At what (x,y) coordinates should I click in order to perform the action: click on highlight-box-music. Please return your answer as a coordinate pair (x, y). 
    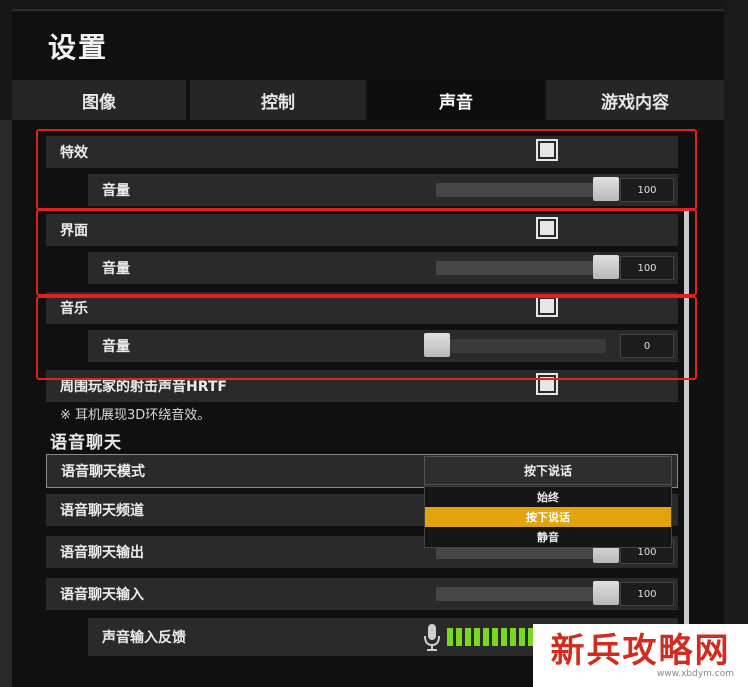
    Looking at the image, I should click on (366, 338).